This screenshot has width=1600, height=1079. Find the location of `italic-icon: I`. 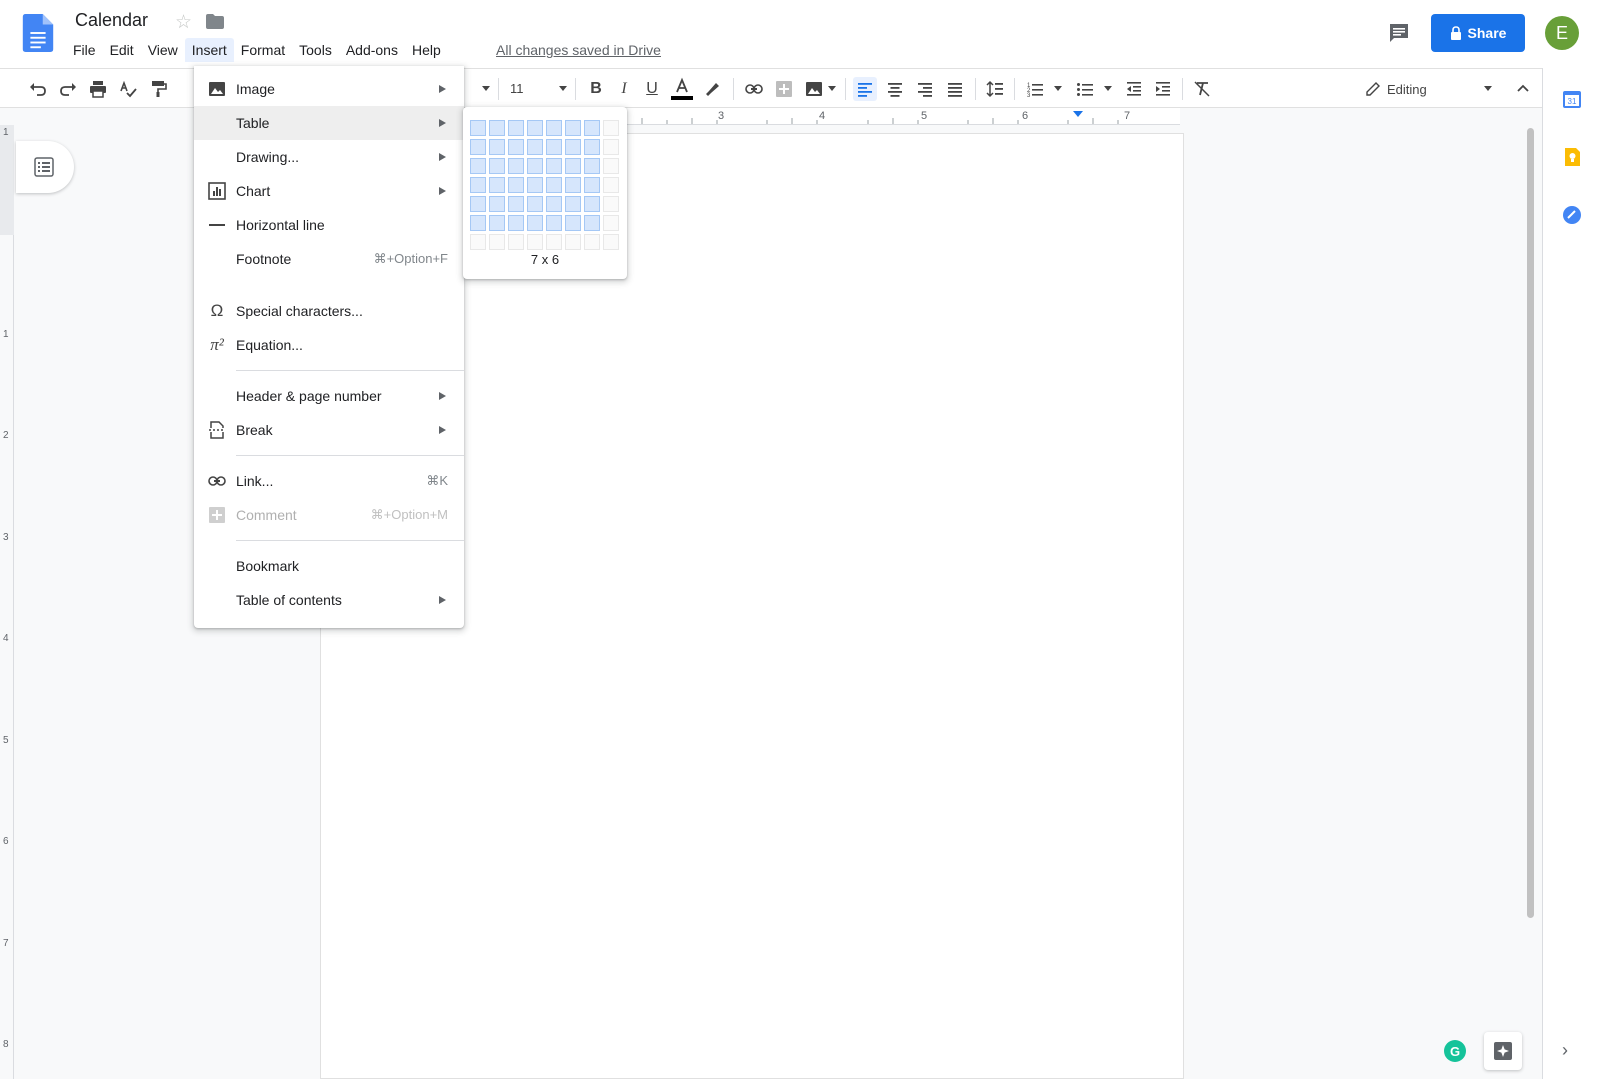

italic-icon: I is located at coordinates (624, 89).